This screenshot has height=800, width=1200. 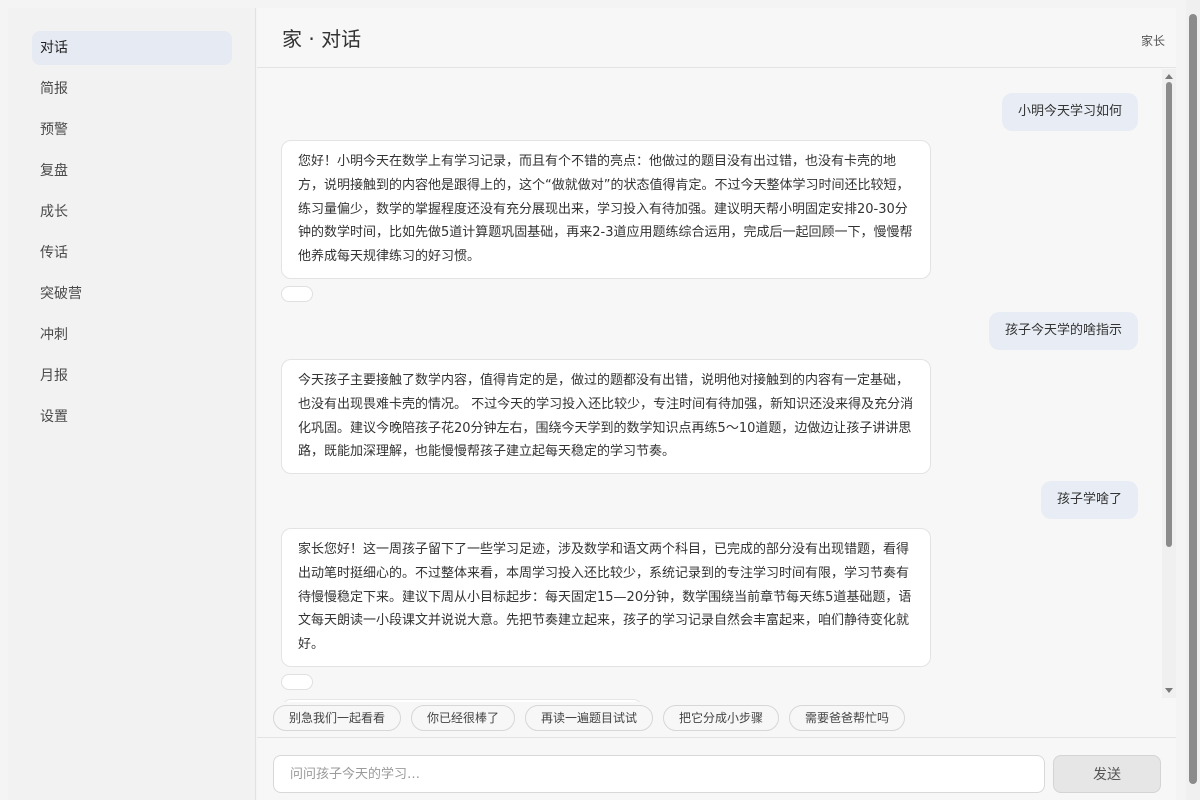 What do you see at coordinates (463, 718) in the screenshot?
I see `suggestion-chip: 你已经很棒了` at bounding box center [463, 718].